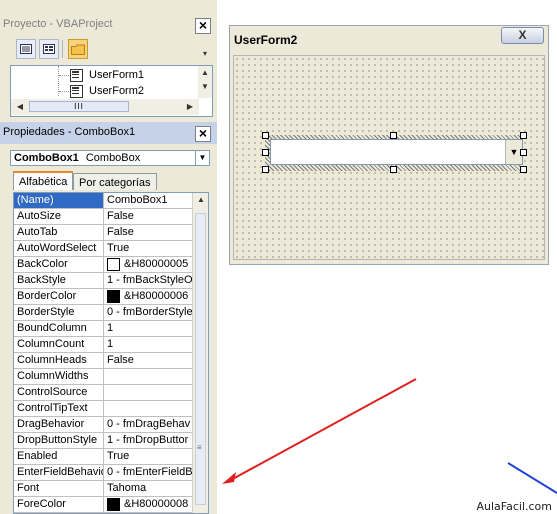  I want to click on tab-alfabetica: Alfabética, so click(43, 180).